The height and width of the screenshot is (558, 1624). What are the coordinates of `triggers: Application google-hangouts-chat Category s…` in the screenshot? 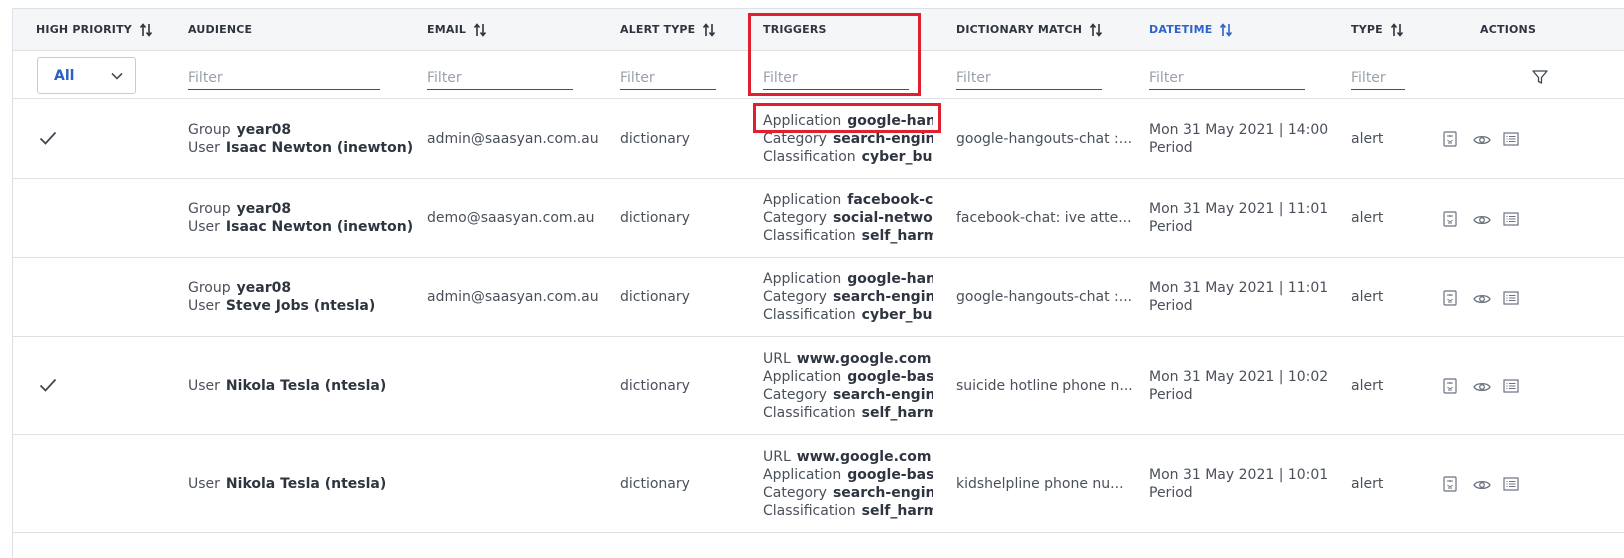 It's located at (848, 138).